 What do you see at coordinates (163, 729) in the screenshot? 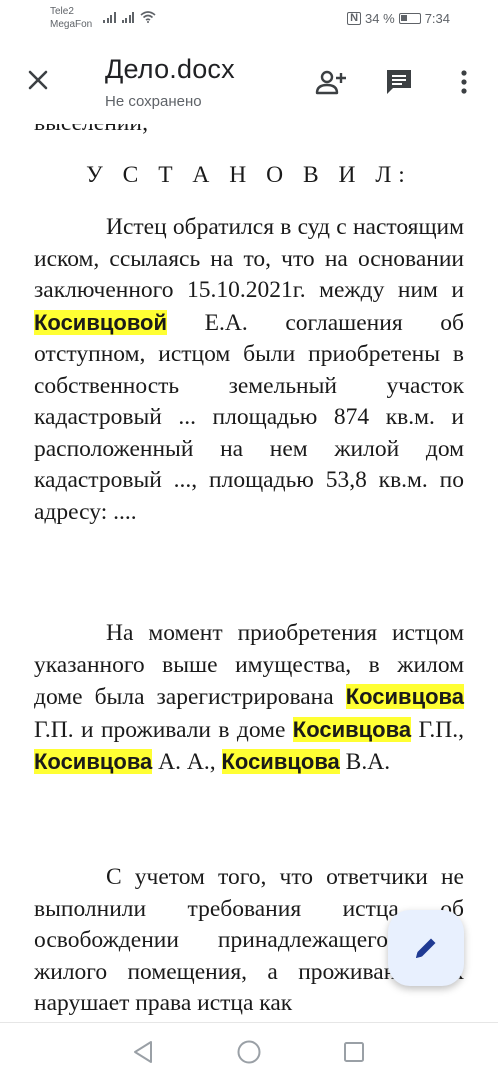
I see `text-run: Г.П. и проживали в доме` at bounding box center [163, 729].